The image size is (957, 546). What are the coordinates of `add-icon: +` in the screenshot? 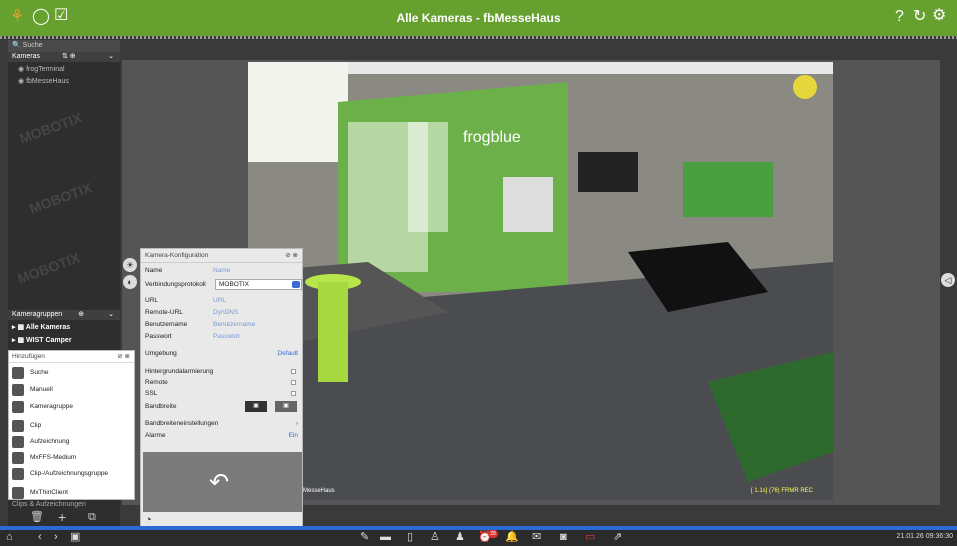 It's located at (62, 517).